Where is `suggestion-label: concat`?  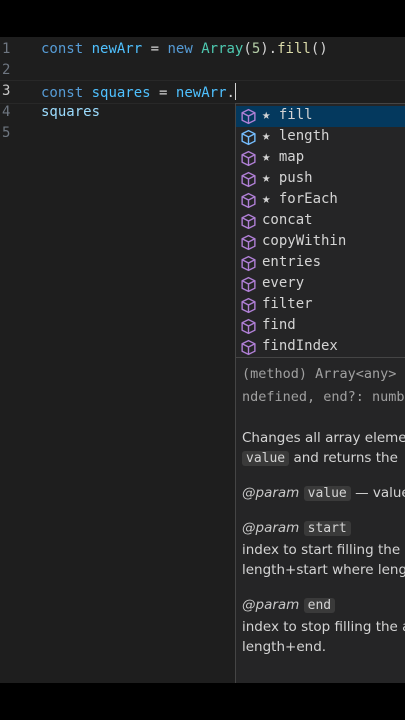 suggestion-label: concat is located at coordinates (287, 220).